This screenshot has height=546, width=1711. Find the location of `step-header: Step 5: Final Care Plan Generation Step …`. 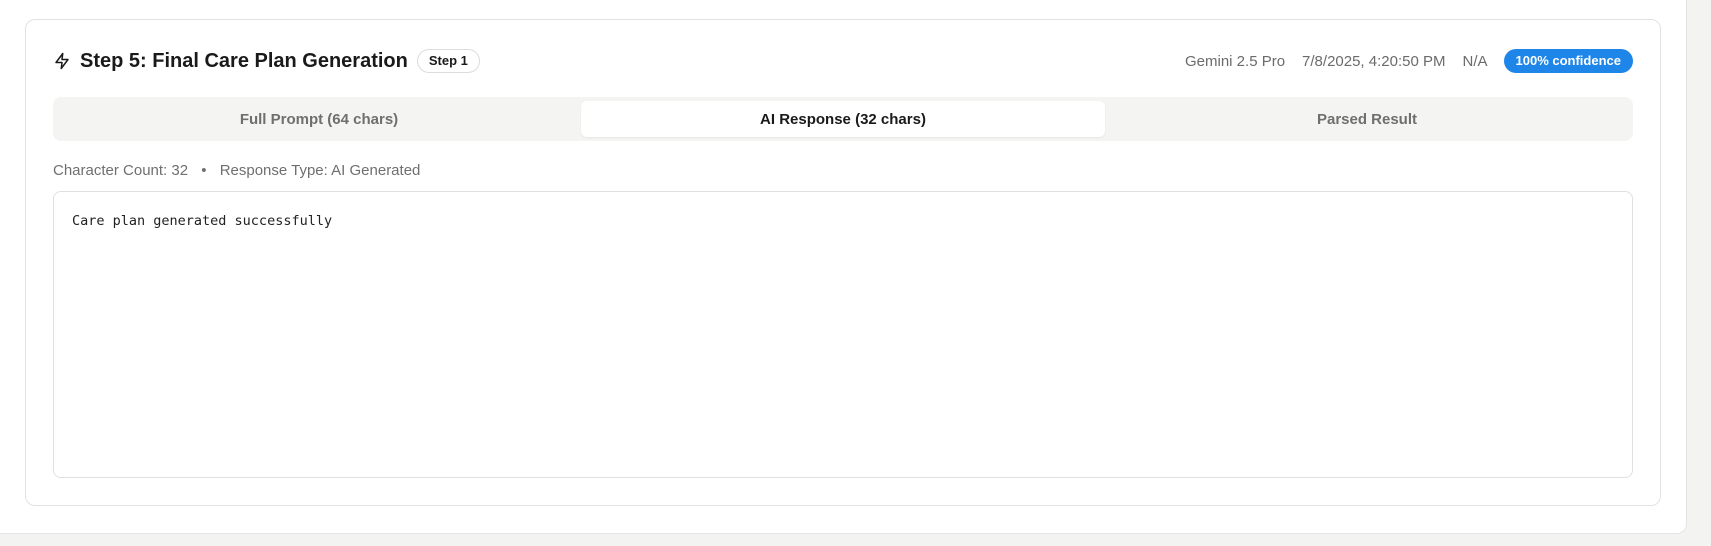

step-header: Step 5: Final Care Plan Generation Step … is located at coordinates (843, 61).